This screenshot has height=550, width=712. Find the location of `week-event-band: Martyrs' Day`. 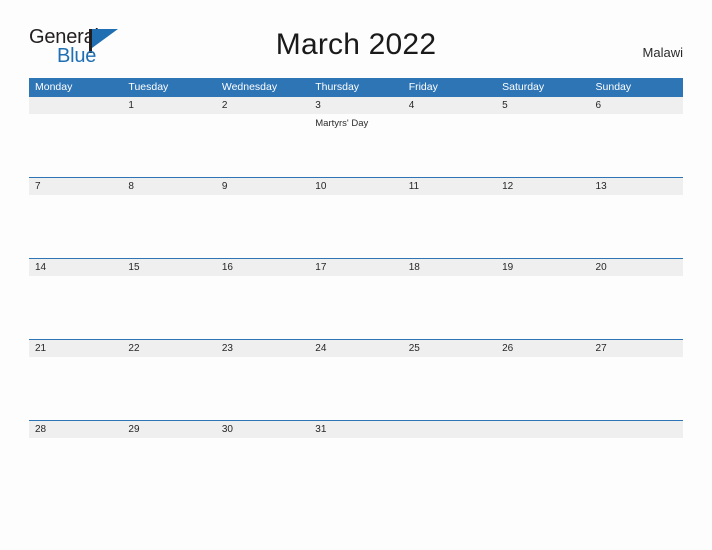

week-event-band: Martyrs' Day is located at coordinates (356, 145).